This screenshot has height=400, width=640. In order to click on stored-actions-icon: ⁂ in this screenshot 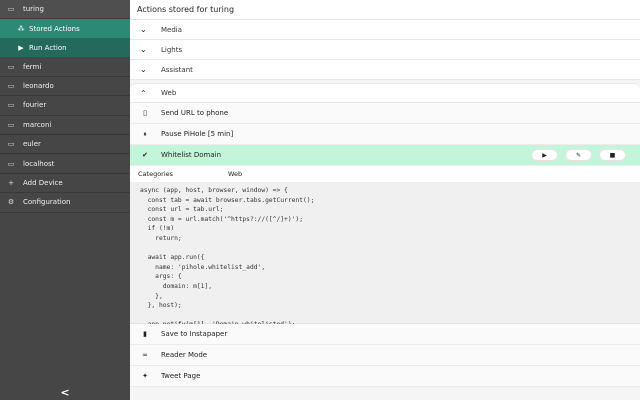, I will do `click(21, 28)`.